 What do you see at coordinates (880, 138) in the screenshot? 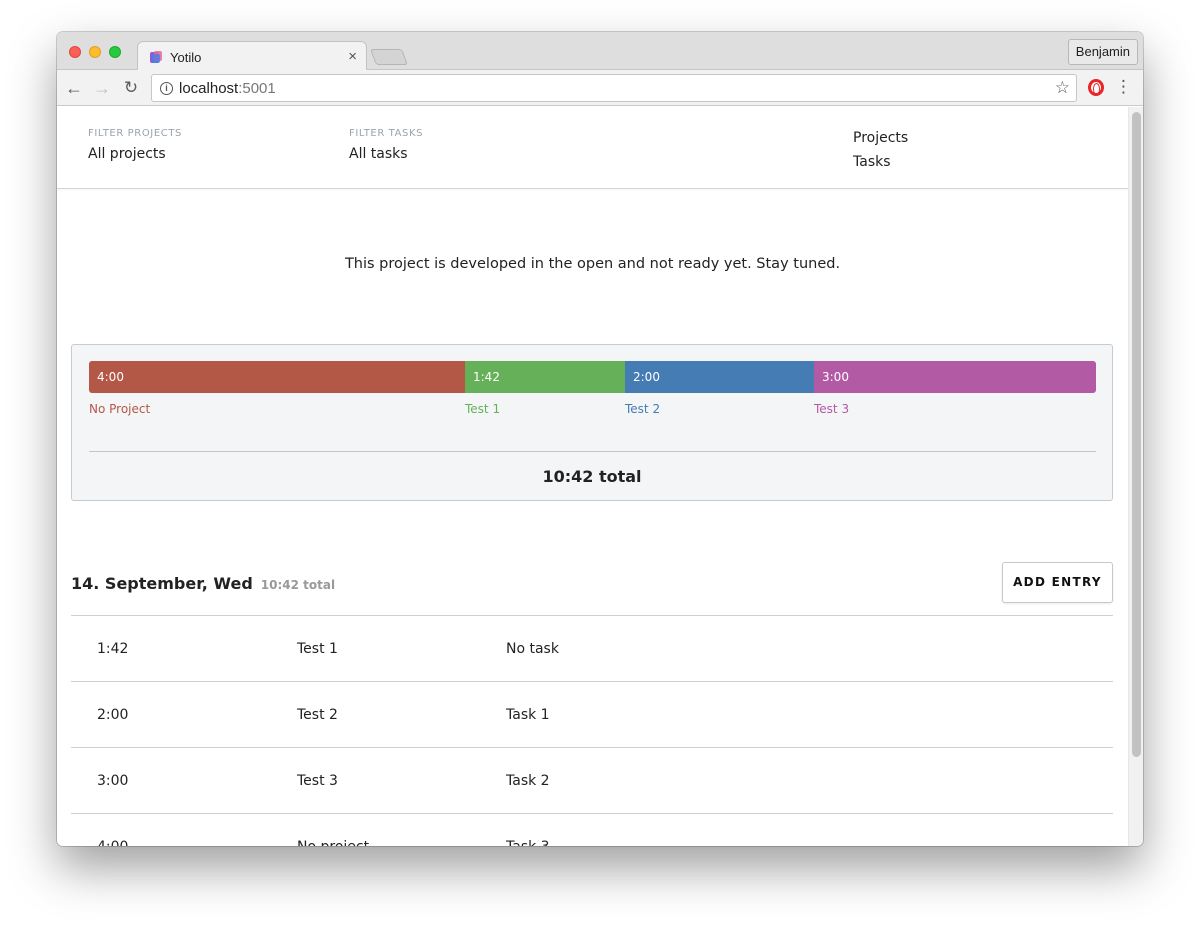
I see `nav-projects-link: Projects` at bounding box center [880, 138].